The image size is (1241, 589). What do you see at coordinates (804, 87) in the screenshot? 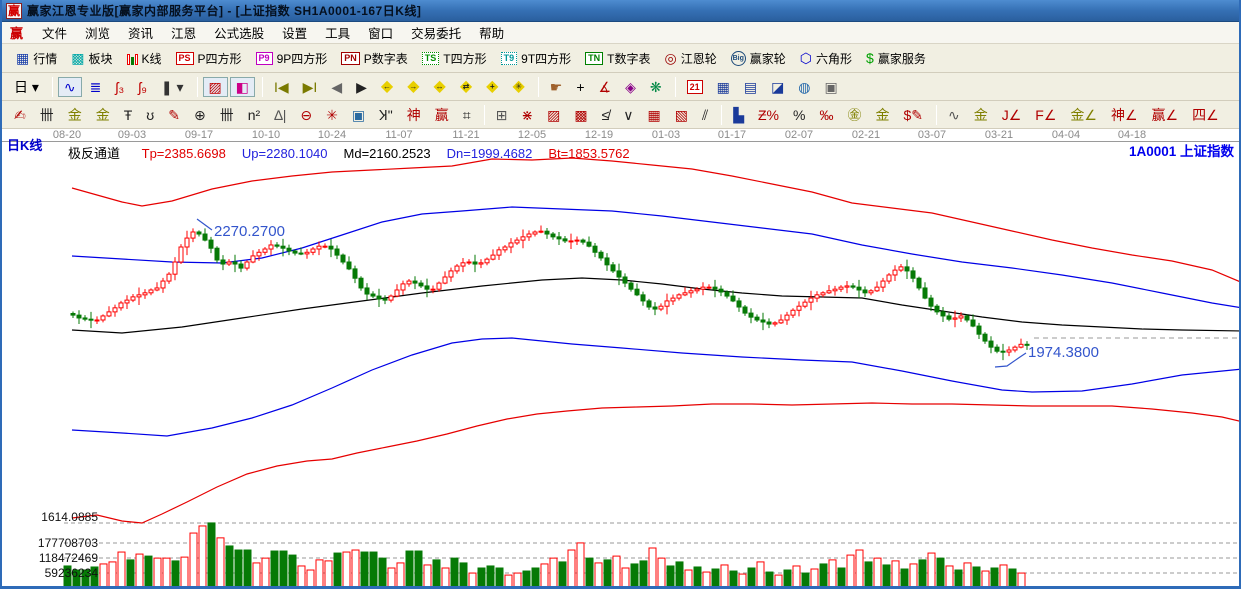
I see `web-save-tool: ◍` at bounding box center [804, 87].